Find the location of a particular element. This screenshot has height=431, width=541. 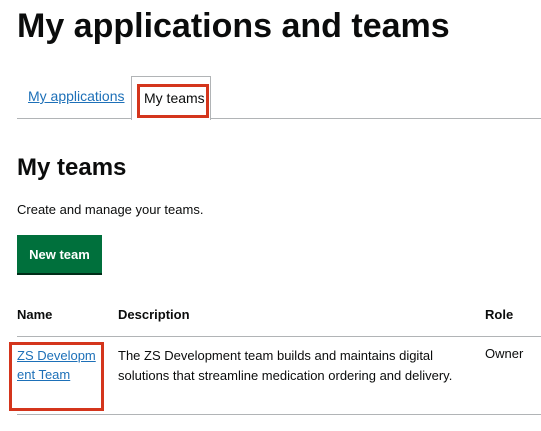

tab-my-applications: My applications is located at coordinates (76, 96).